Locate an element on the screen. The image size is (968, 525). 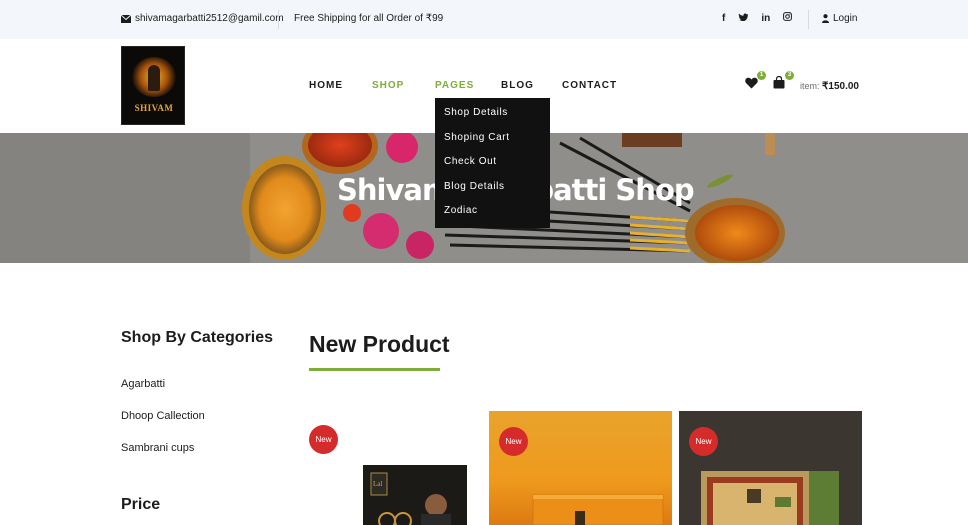
header-icons: 1 3 is located at coordinates (769, 80).